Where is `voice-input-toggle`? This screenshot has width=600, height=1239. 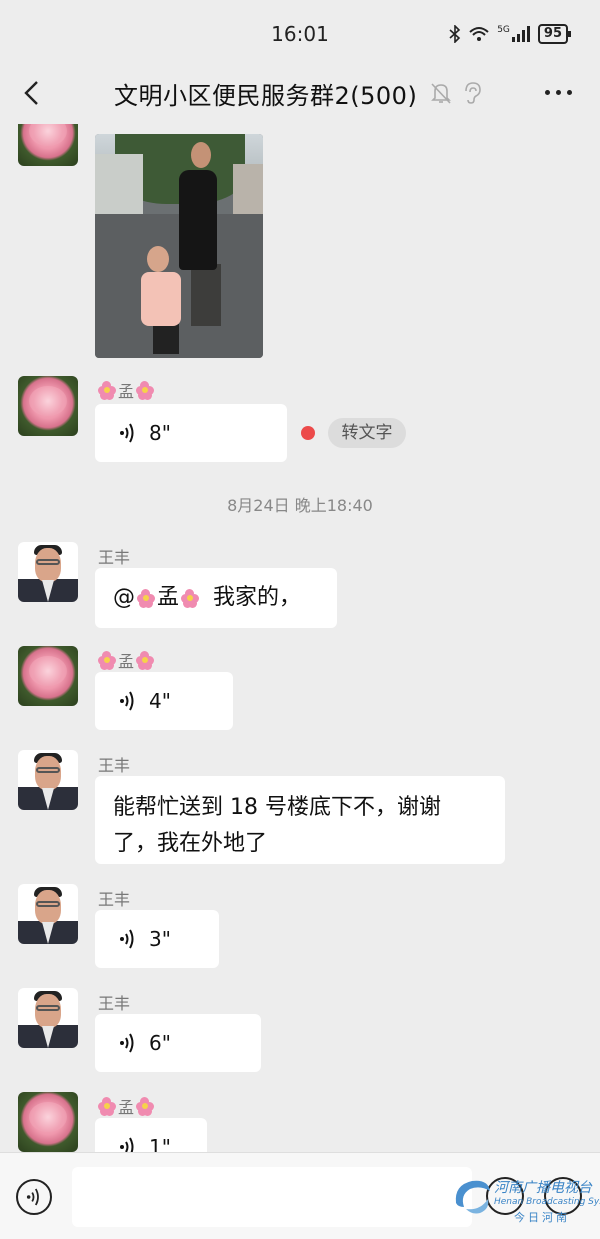 voice-input-toggle is located at coordinates (34, 1197).